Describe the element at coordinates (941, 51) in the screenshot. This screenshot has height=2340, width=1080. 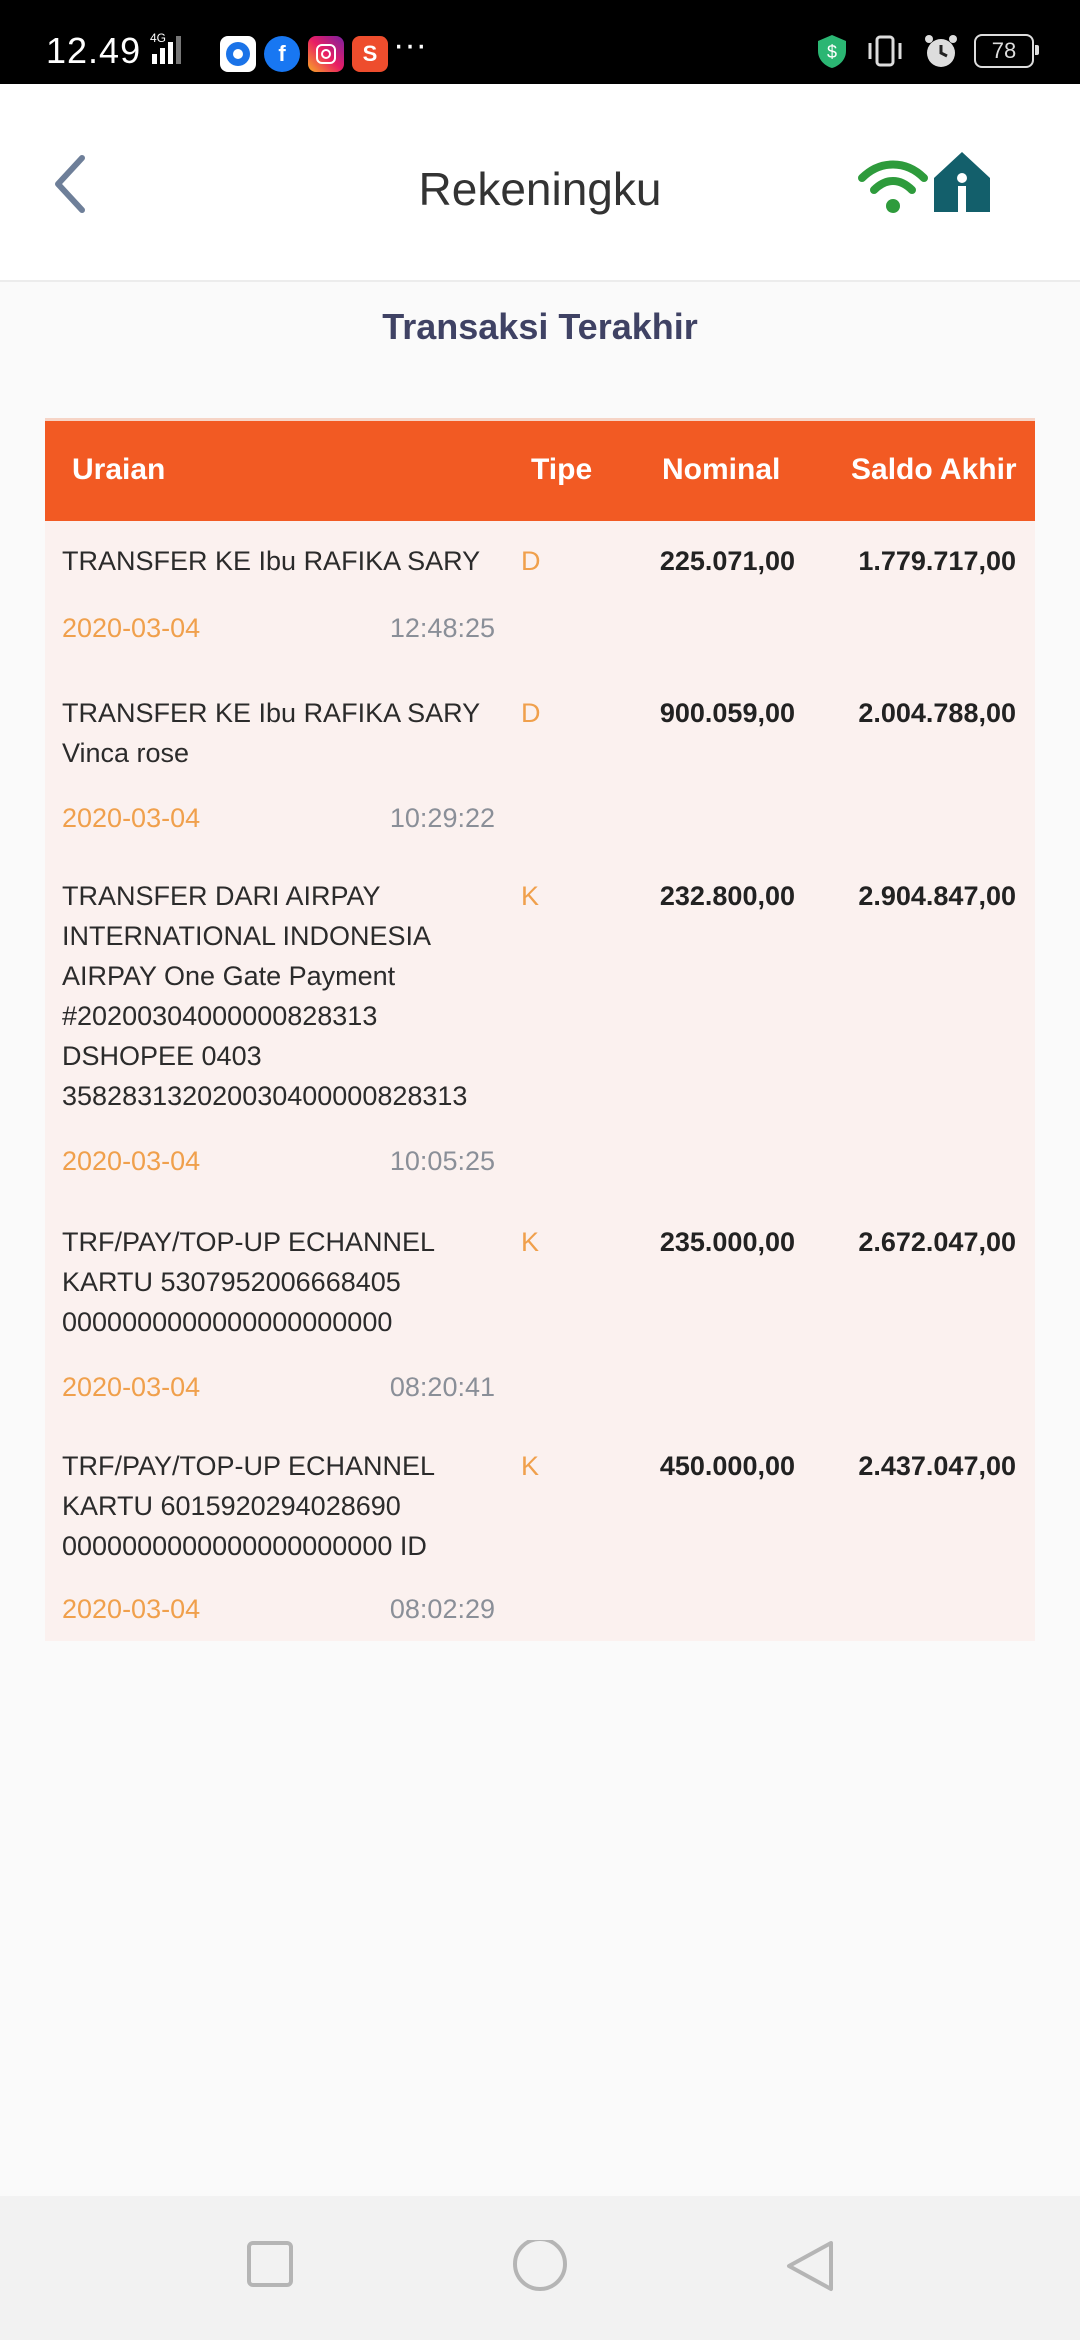
I see `alarm-icon` at that location.